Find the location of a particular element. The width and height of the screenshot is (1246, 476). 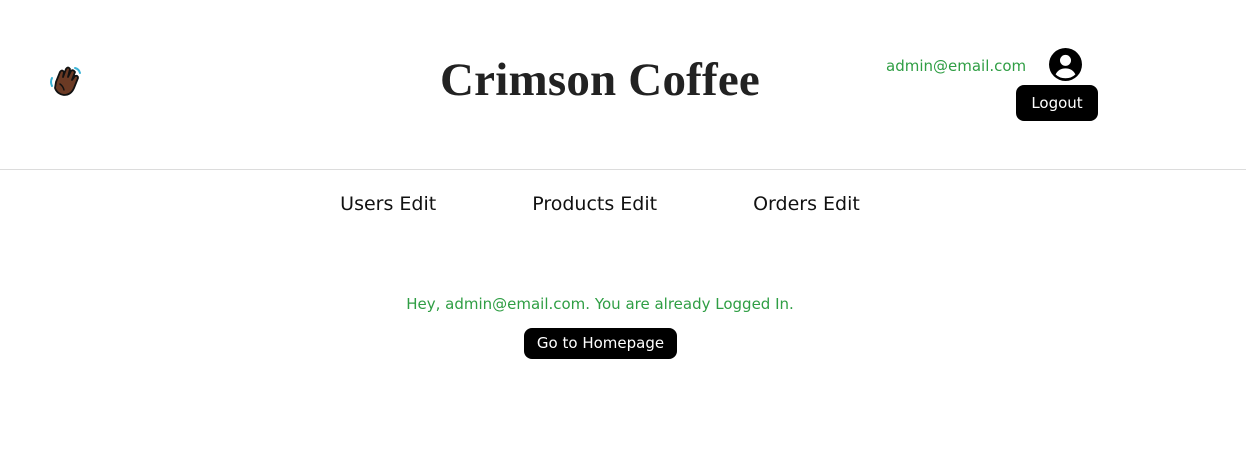

nav-item-users-edit: Users Edit is located at coordinates (388, 204).